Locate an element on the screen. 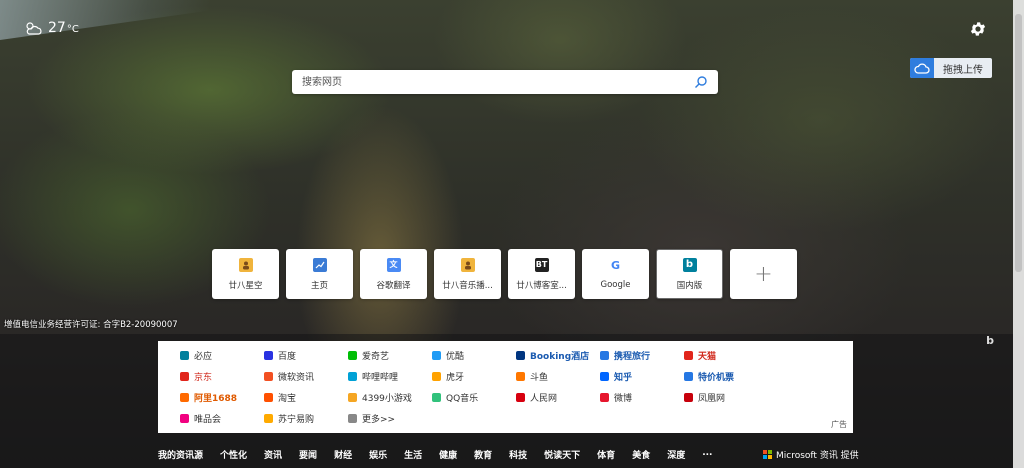 This screenshot has width=1024, height=468. nav-item: 悦读天下 is located at coordinates (562, 454).